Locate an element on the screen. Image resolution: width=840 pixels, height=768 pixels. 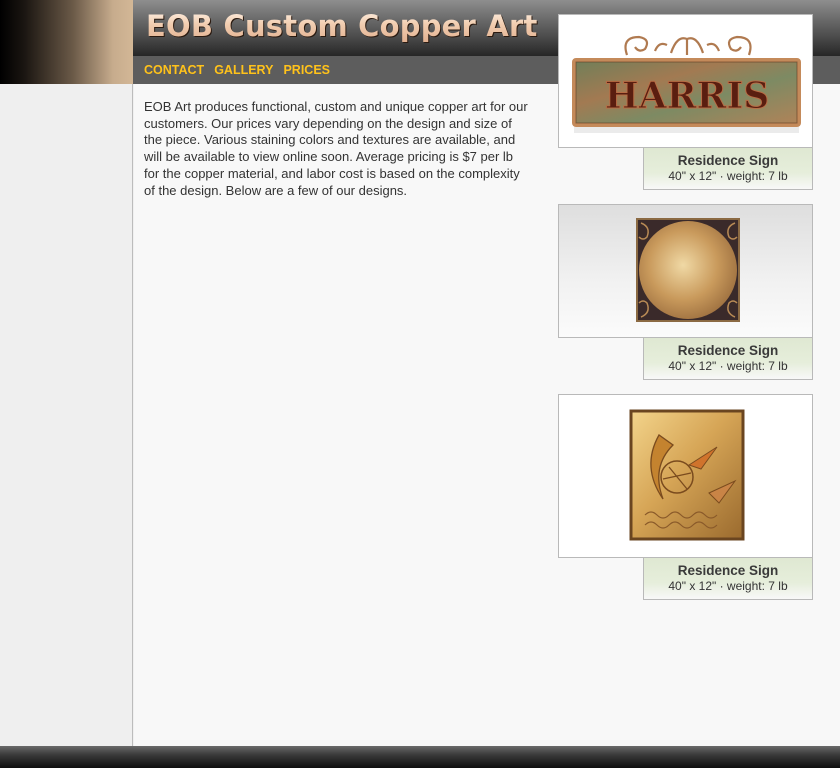
nav-gallery-link: GALLERY is located at coordinates (243, 70).